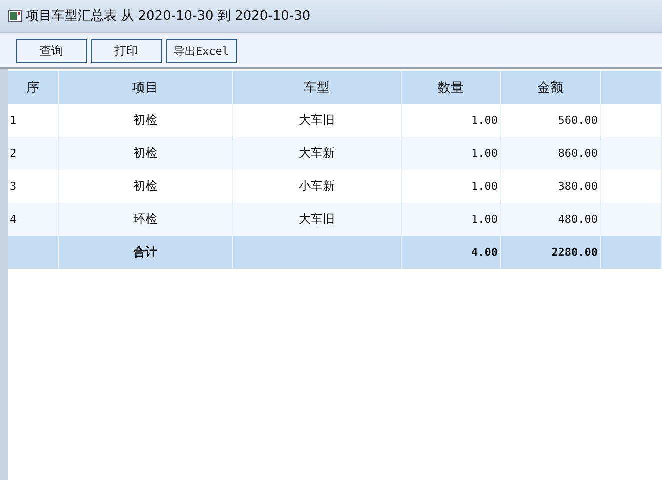  Describe the element at coordinates (145, 219) in the screenshot. I see `table-cell: 环检` at that location.